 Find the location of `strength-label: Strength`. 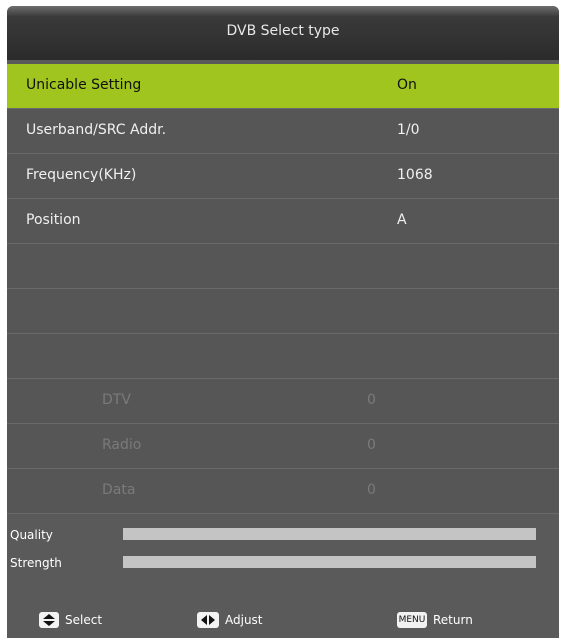

strength-label: Strength is located at coordinates (36, 563).